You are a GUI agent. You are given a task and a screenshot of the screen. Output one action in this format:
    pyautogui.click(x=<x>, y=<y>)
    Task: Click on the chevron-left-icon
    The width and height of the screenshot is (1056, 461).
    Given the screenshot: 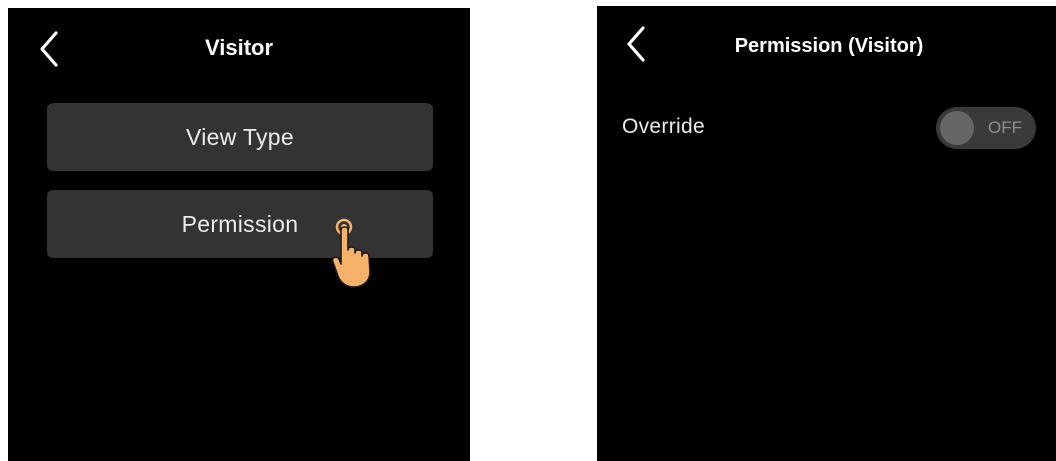 What is the action you would take?
    pyautogui.click(x=636, y=44)
    